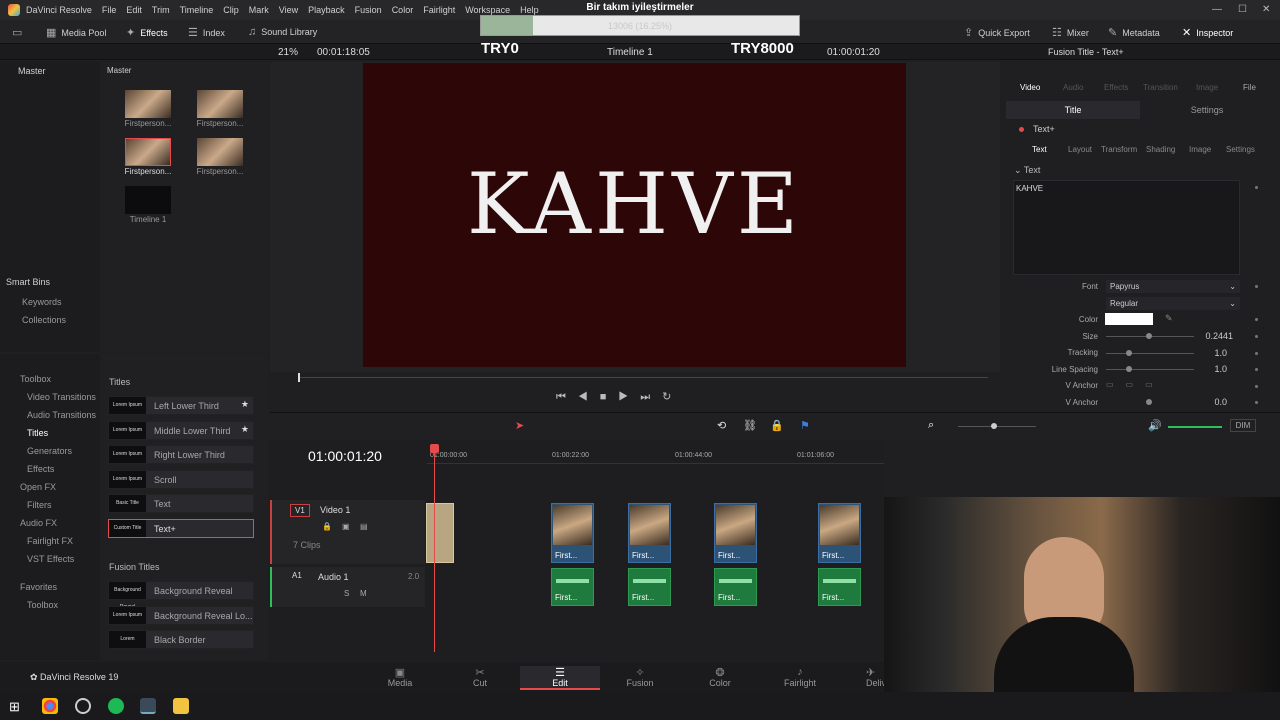 The image size is (1280, 720). What do you see at coordinates (181, 639) in the screenshot?
I see `title-item: Lorem Black Border` at bounding box center [181, 639].